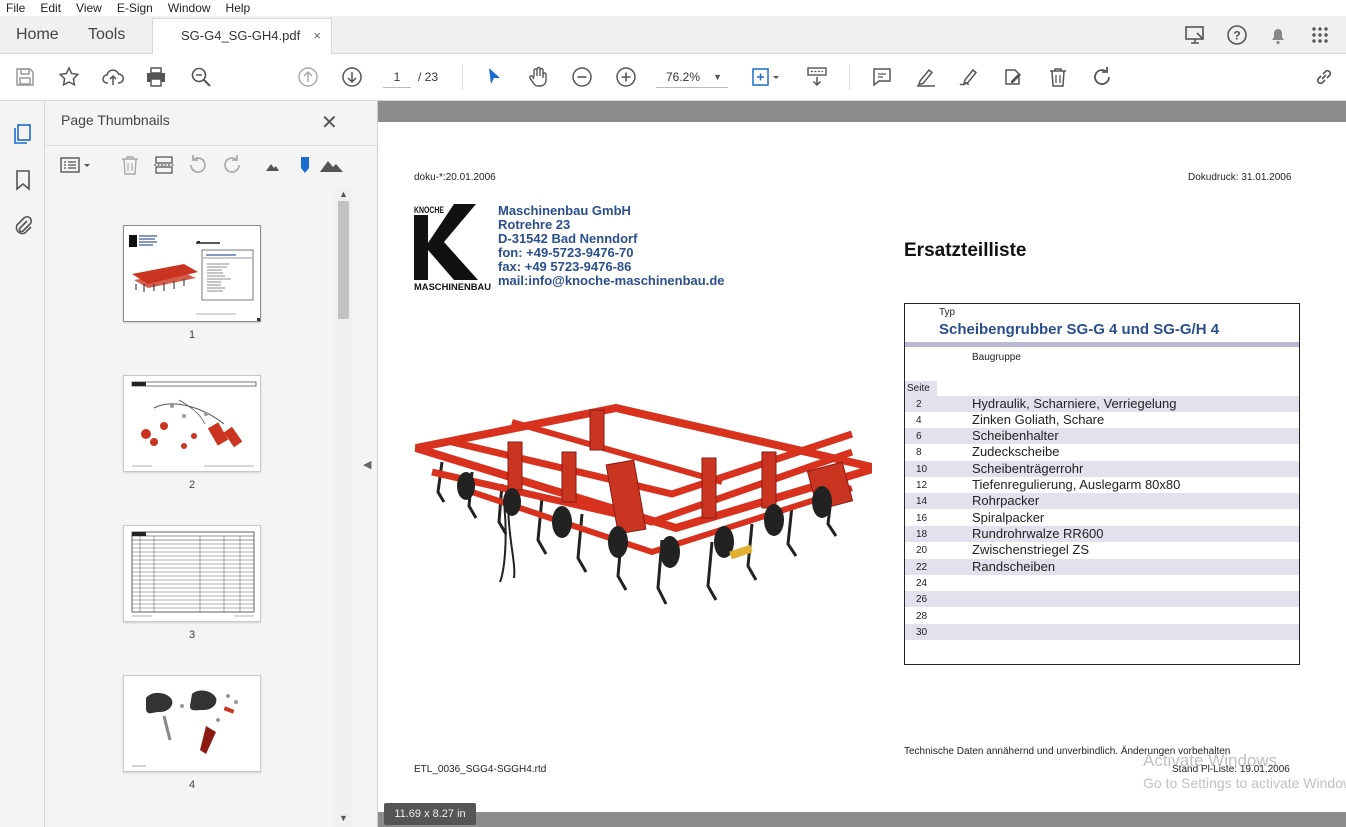 This screenshot has height=827, width=1346. Describe the element at coordinates (352, 77) in the screenshot. I see `next-page-icon` at that location.